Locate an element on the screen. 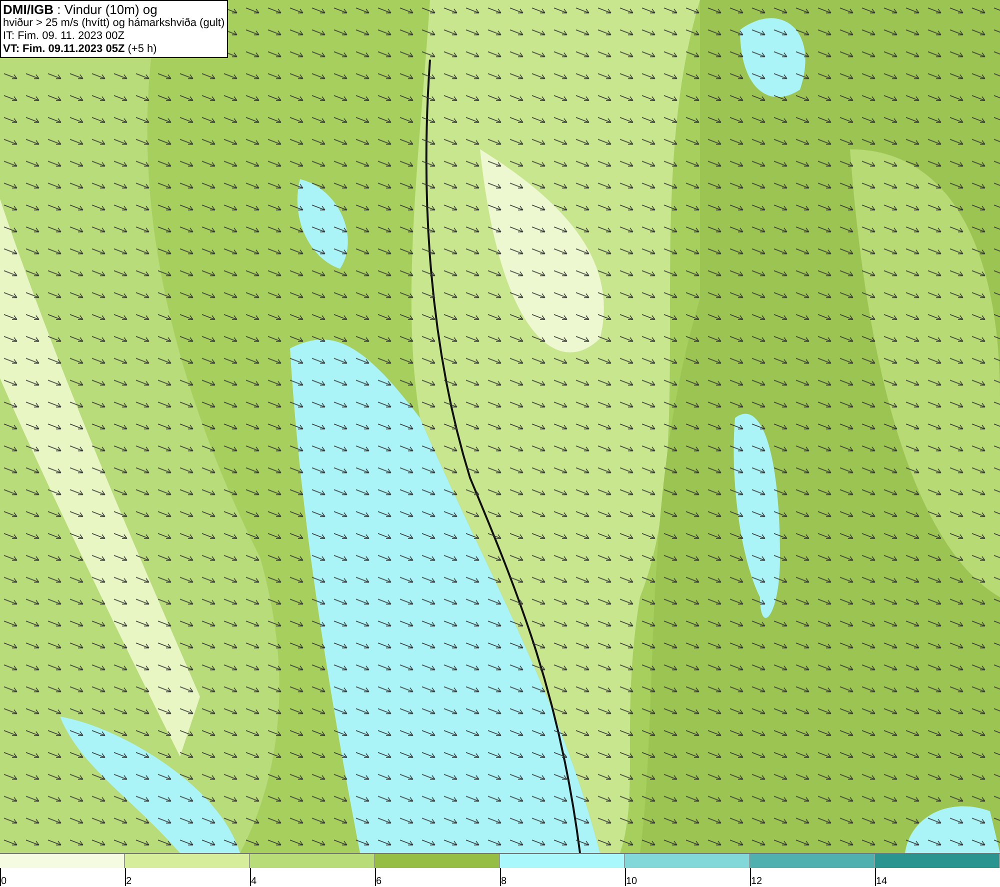 The height and width of the screenshot is (887, 1000). legend-tick-label: 12 is located at coordinates (756, 881).